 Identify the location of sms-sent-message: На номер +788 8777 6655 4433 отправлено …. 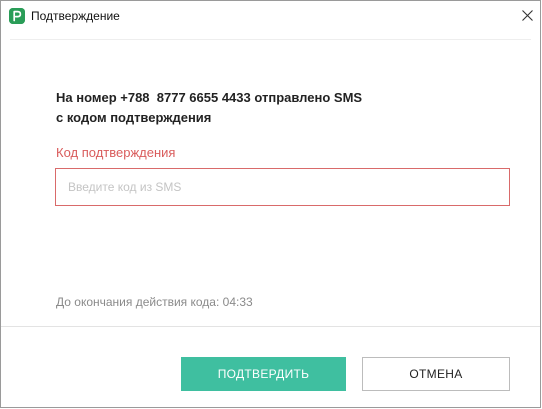
(209, 107).